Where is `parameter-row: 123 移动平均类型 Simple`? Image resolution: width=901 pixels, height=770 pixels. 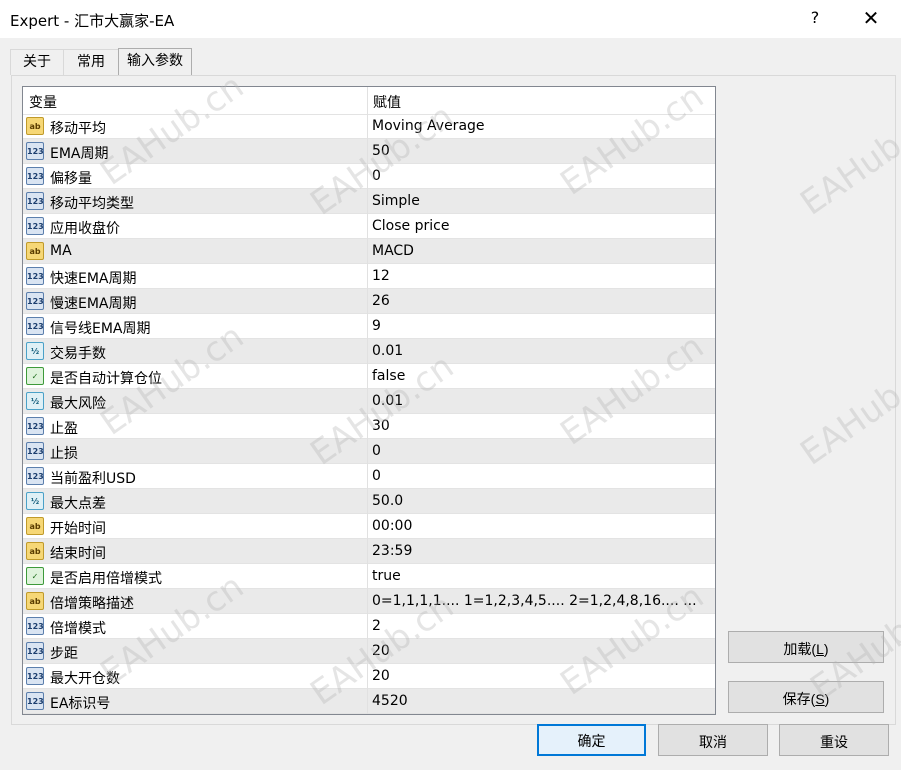
parameter-row: 123 移动平均类型 Simple is located at coordinates (369, 201).